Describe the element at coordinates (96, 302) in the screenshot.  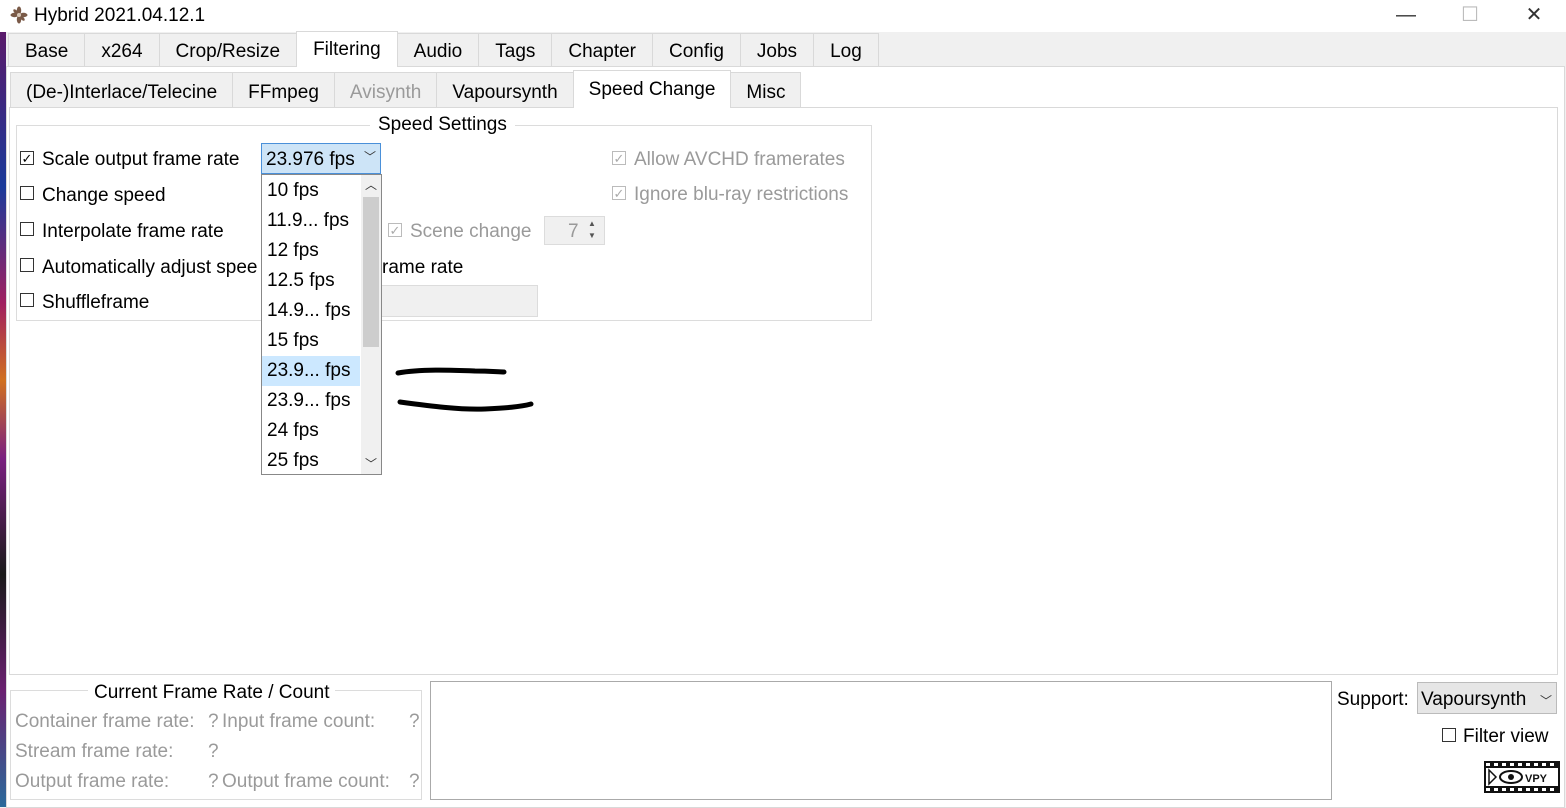
I see `shuffleframe-label: Shuffleframe` at that location.